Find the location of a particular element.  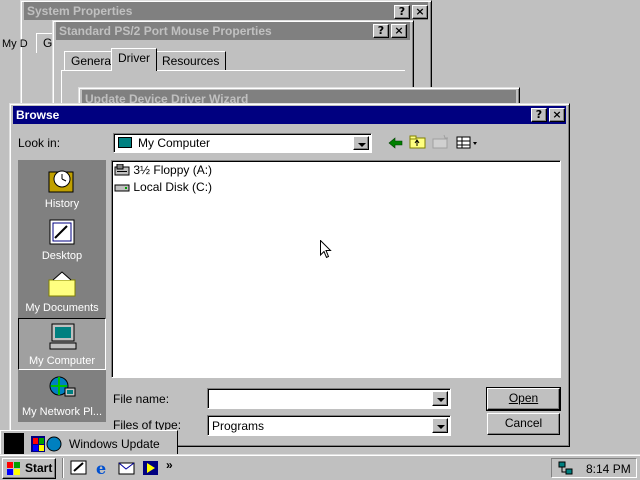

look-in-value: My Computer is located at coordinates (174, 143).